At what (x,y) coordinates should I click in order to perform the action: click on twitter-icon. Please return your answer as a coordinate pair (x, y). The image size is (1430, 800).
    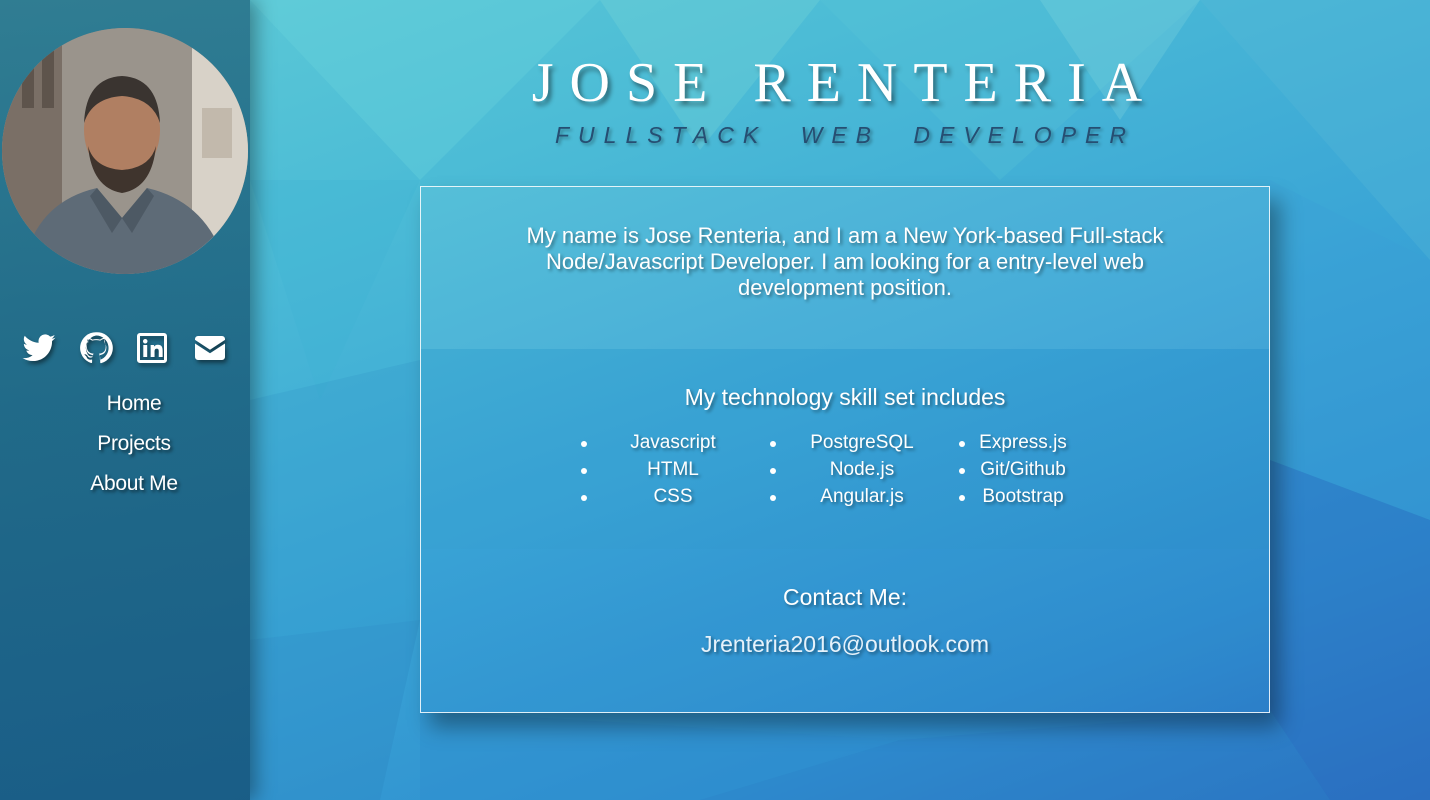
    Looking at the image, I should click on (39, 348).